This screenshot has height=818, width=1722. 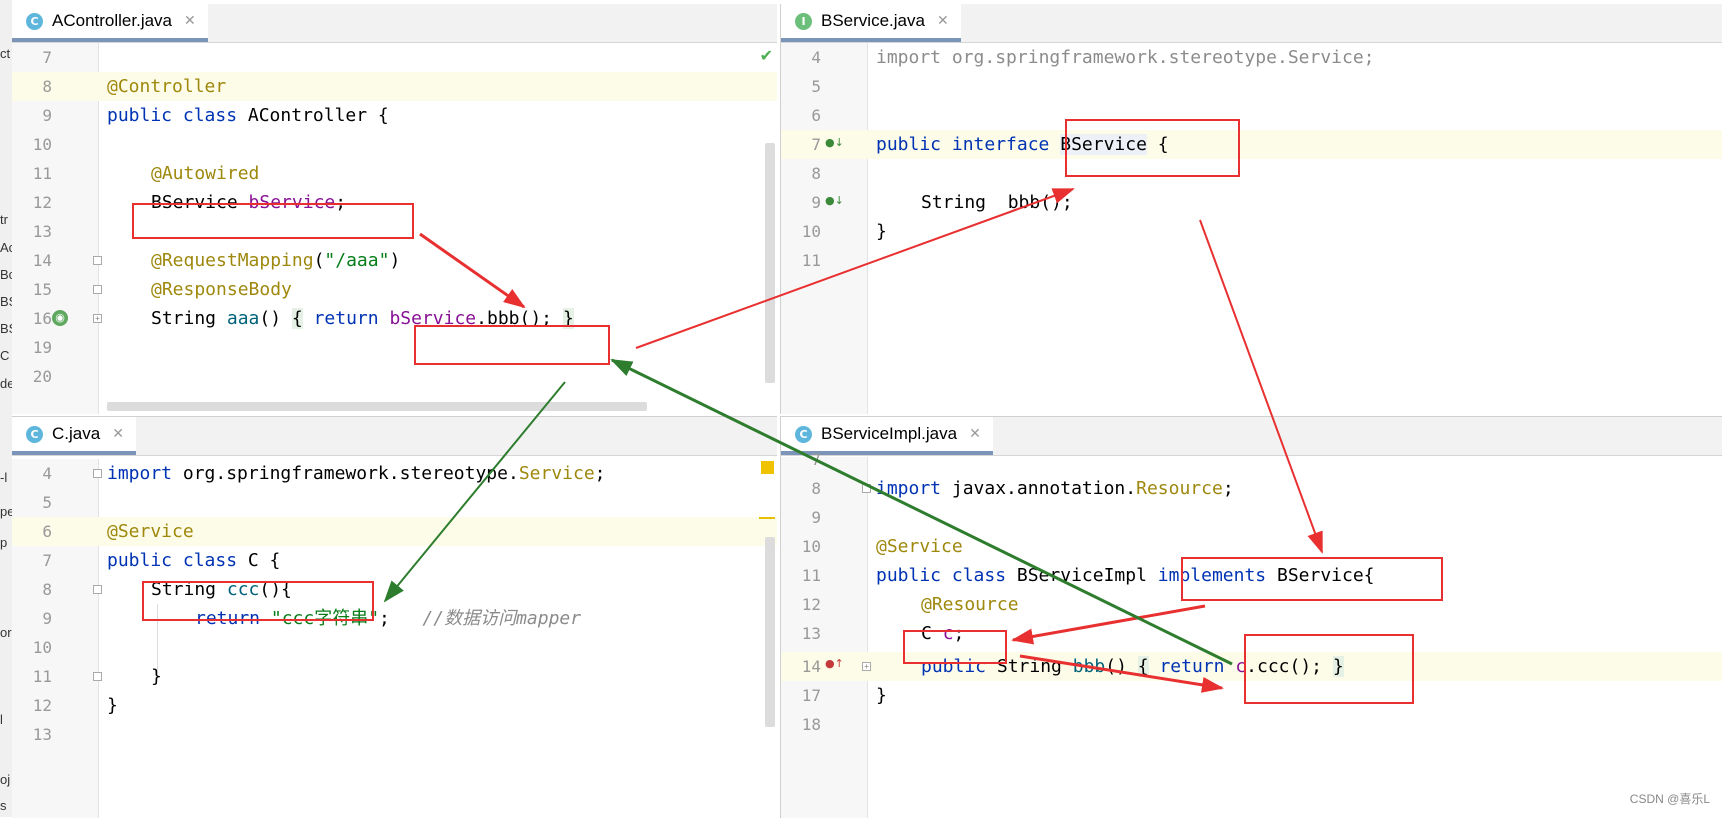 What do you see at coordinates (474, 492) in the screenshot?
I see `arrow-controller-to-ccc` at bounding box center [474, 492].